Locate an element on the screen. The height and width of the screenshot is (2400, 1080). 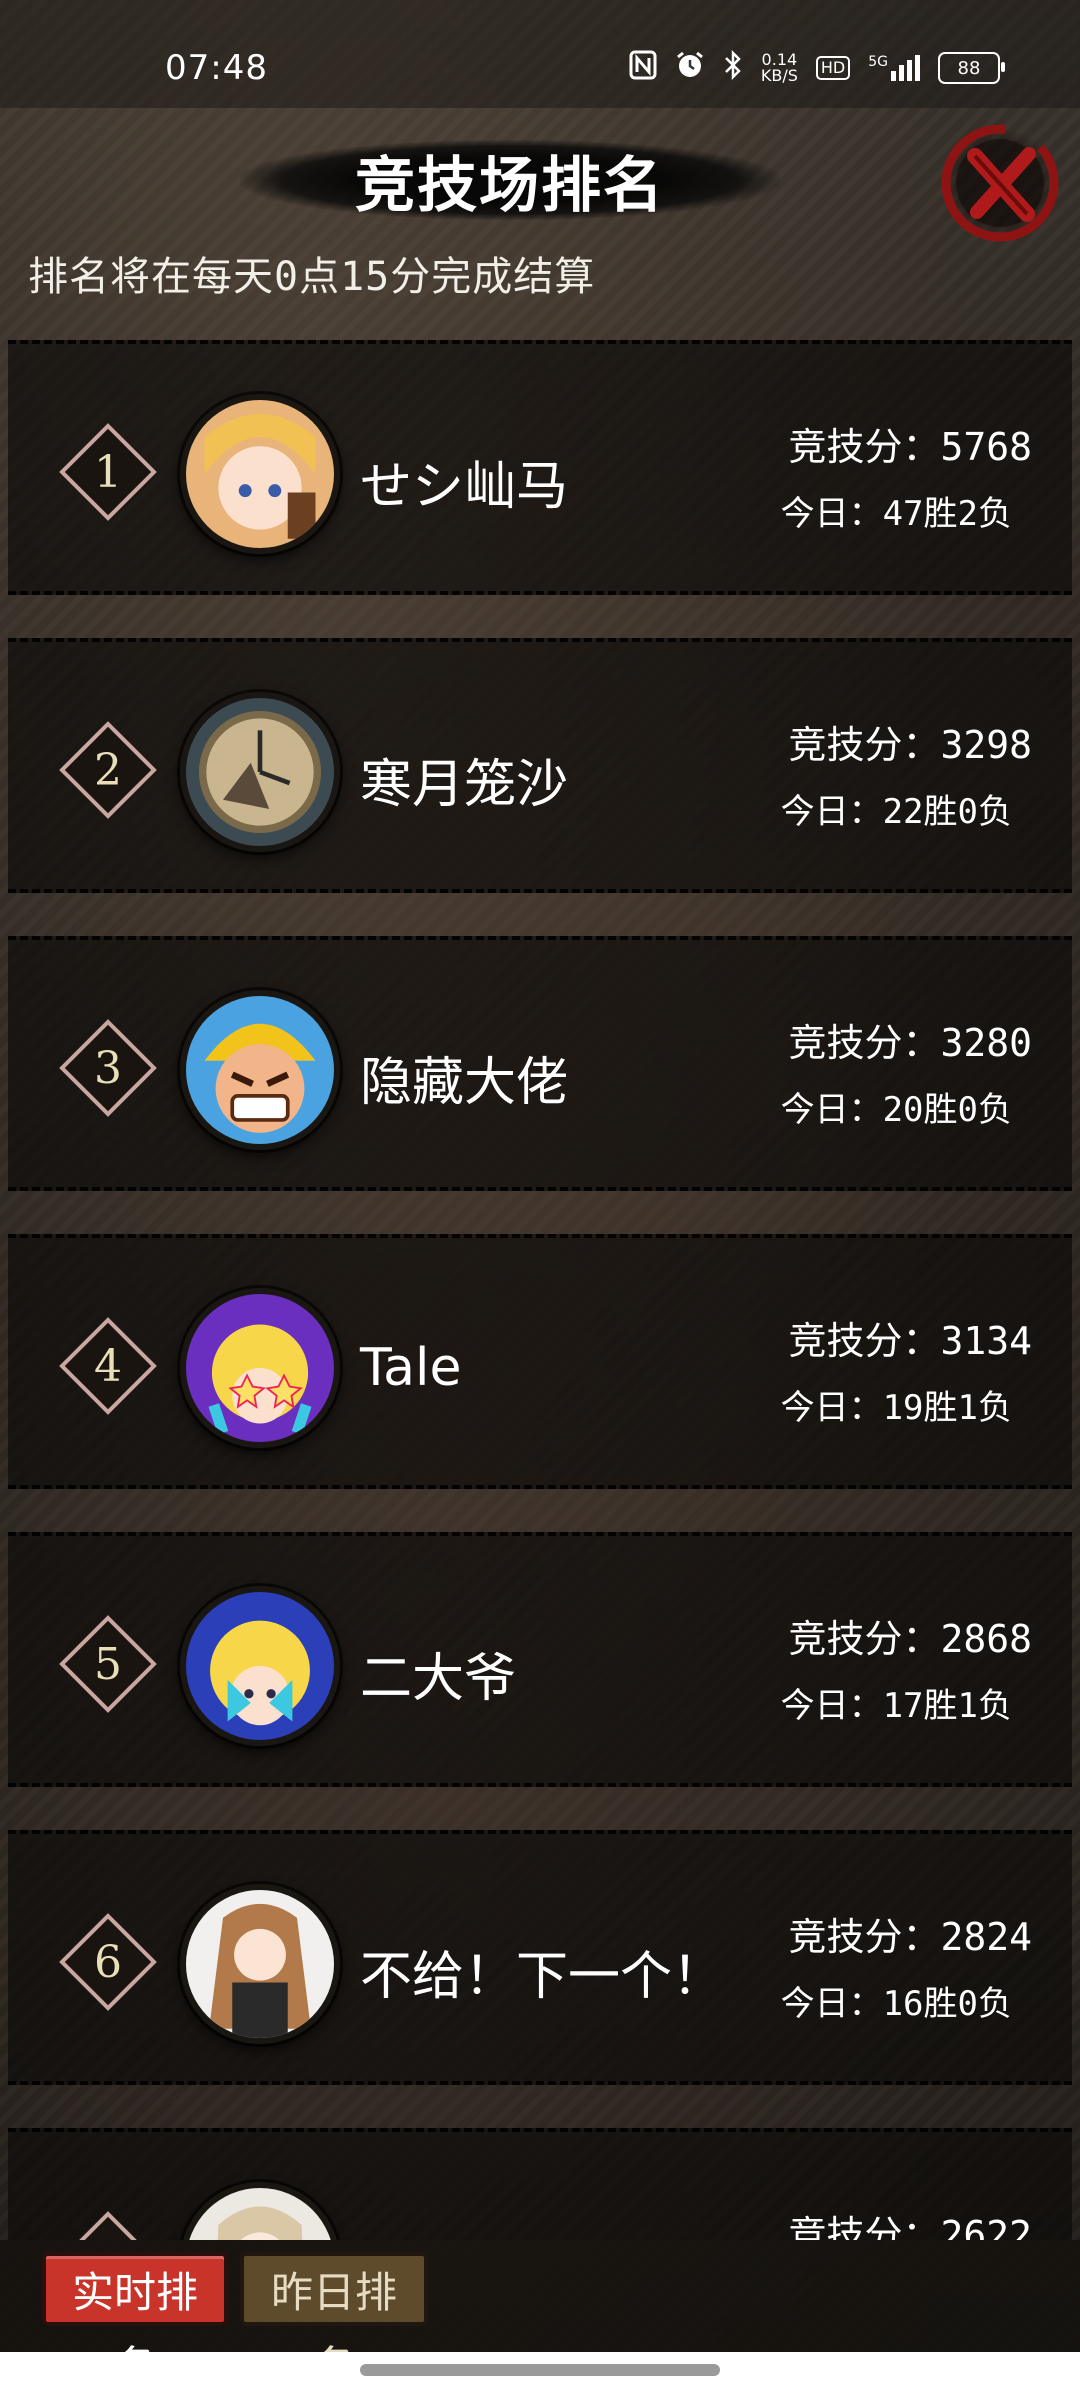
rank-badge: 5 is located at coordinates (108, 1664).